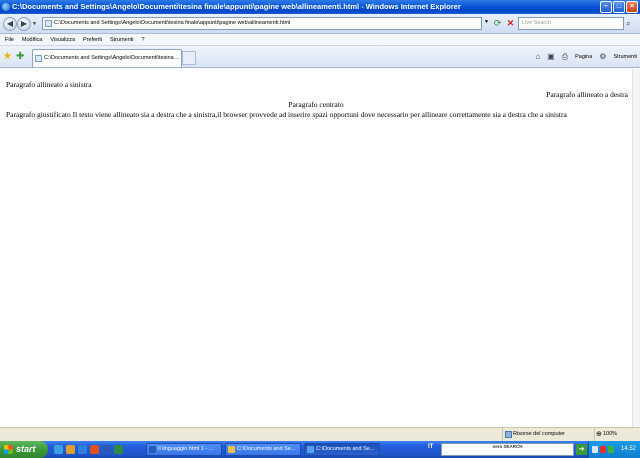 The width and height of the screenshot is (640, 458). I want to click on maximize-button: □, so click(619, 7).